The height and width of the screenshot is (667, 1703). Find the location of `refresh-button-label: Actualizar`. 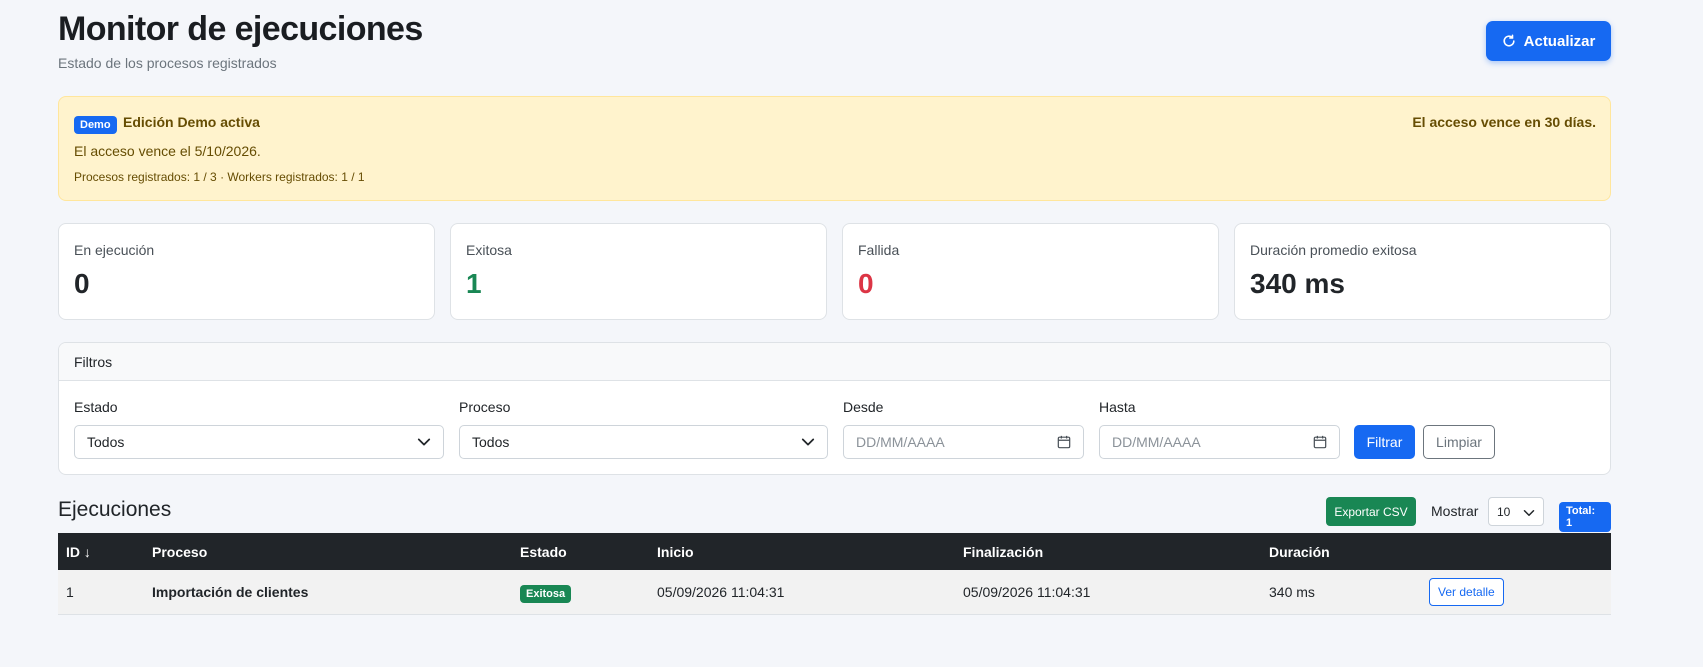

refresh-button-label: Actualizar is located at coordinates (1559, 41).